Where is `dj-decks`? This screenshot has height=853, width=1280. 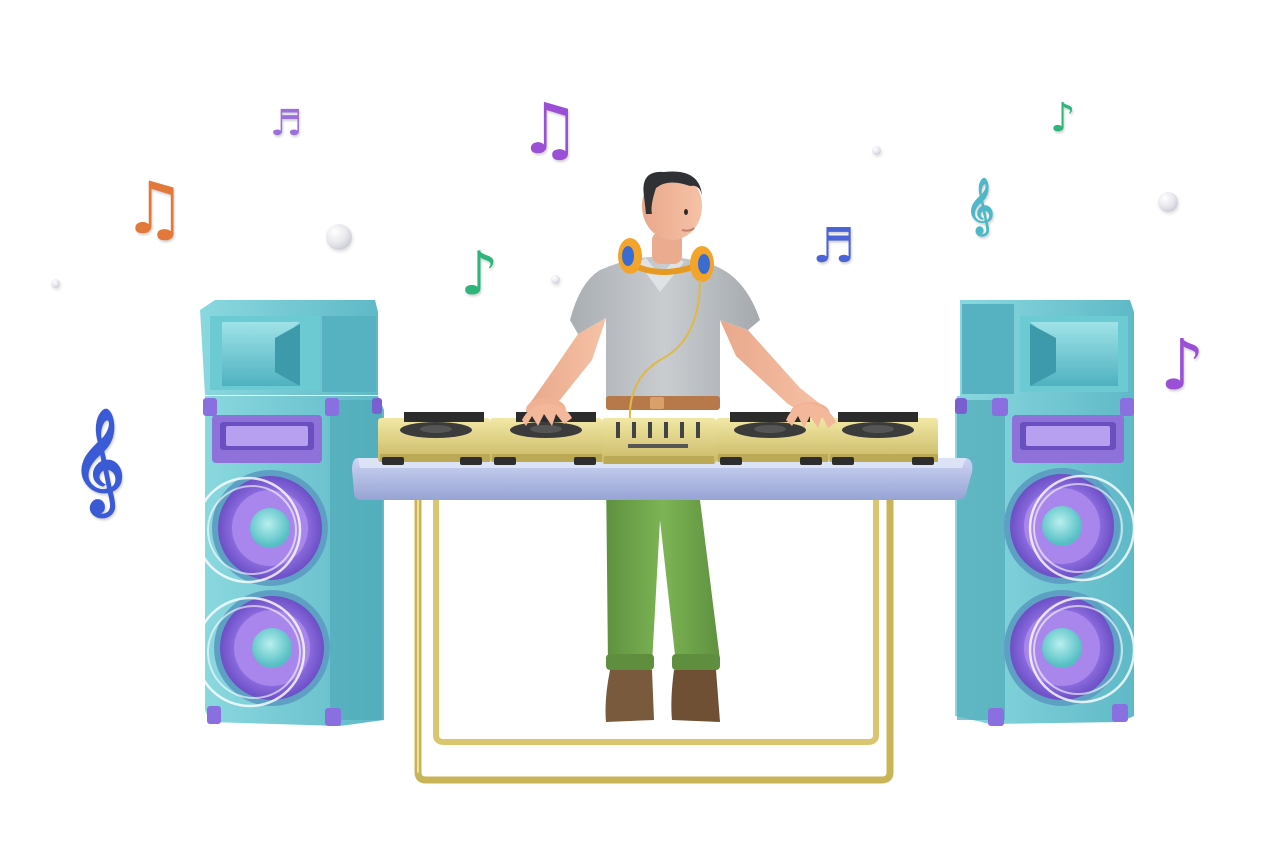
dj-decks is located at coordinates (658, 438).